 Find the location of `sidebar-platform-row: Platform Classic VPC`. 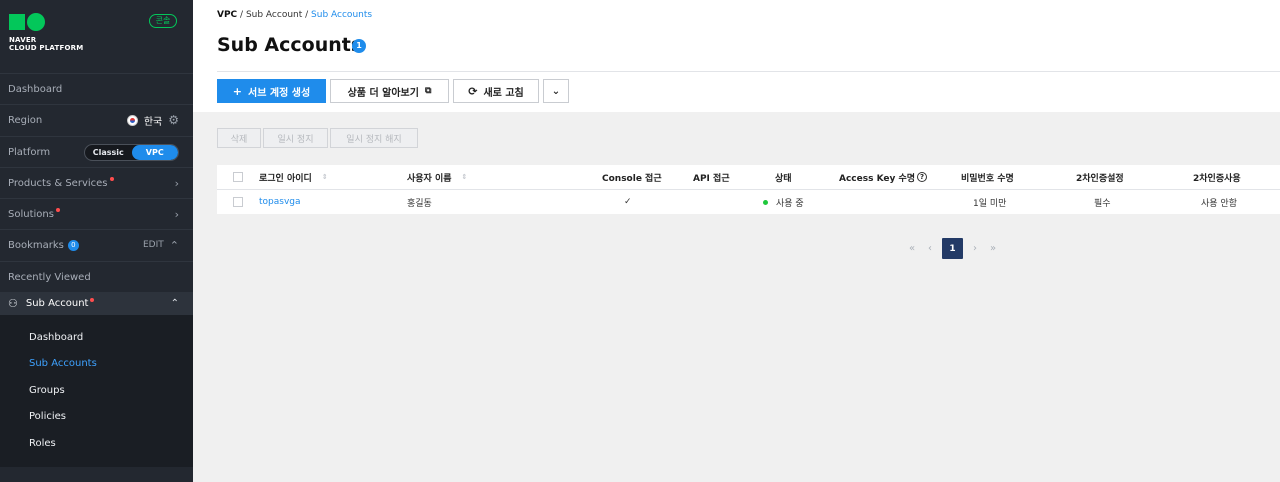

sidebar-platform-row: Platform Classic VPC is located at coordinates (96, 151).